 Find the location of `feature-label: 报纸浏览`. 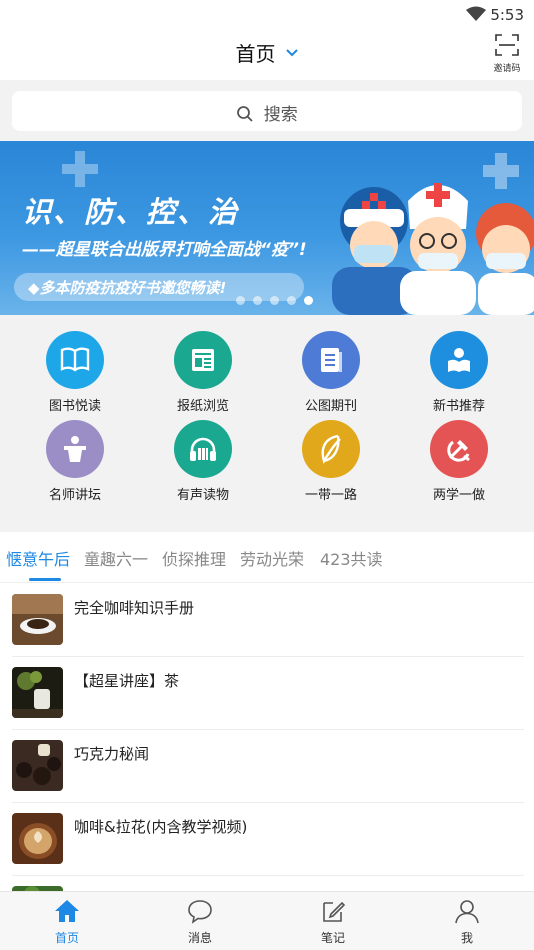

feature-label: 报纸浏览 is located at coordinates (202, 406).